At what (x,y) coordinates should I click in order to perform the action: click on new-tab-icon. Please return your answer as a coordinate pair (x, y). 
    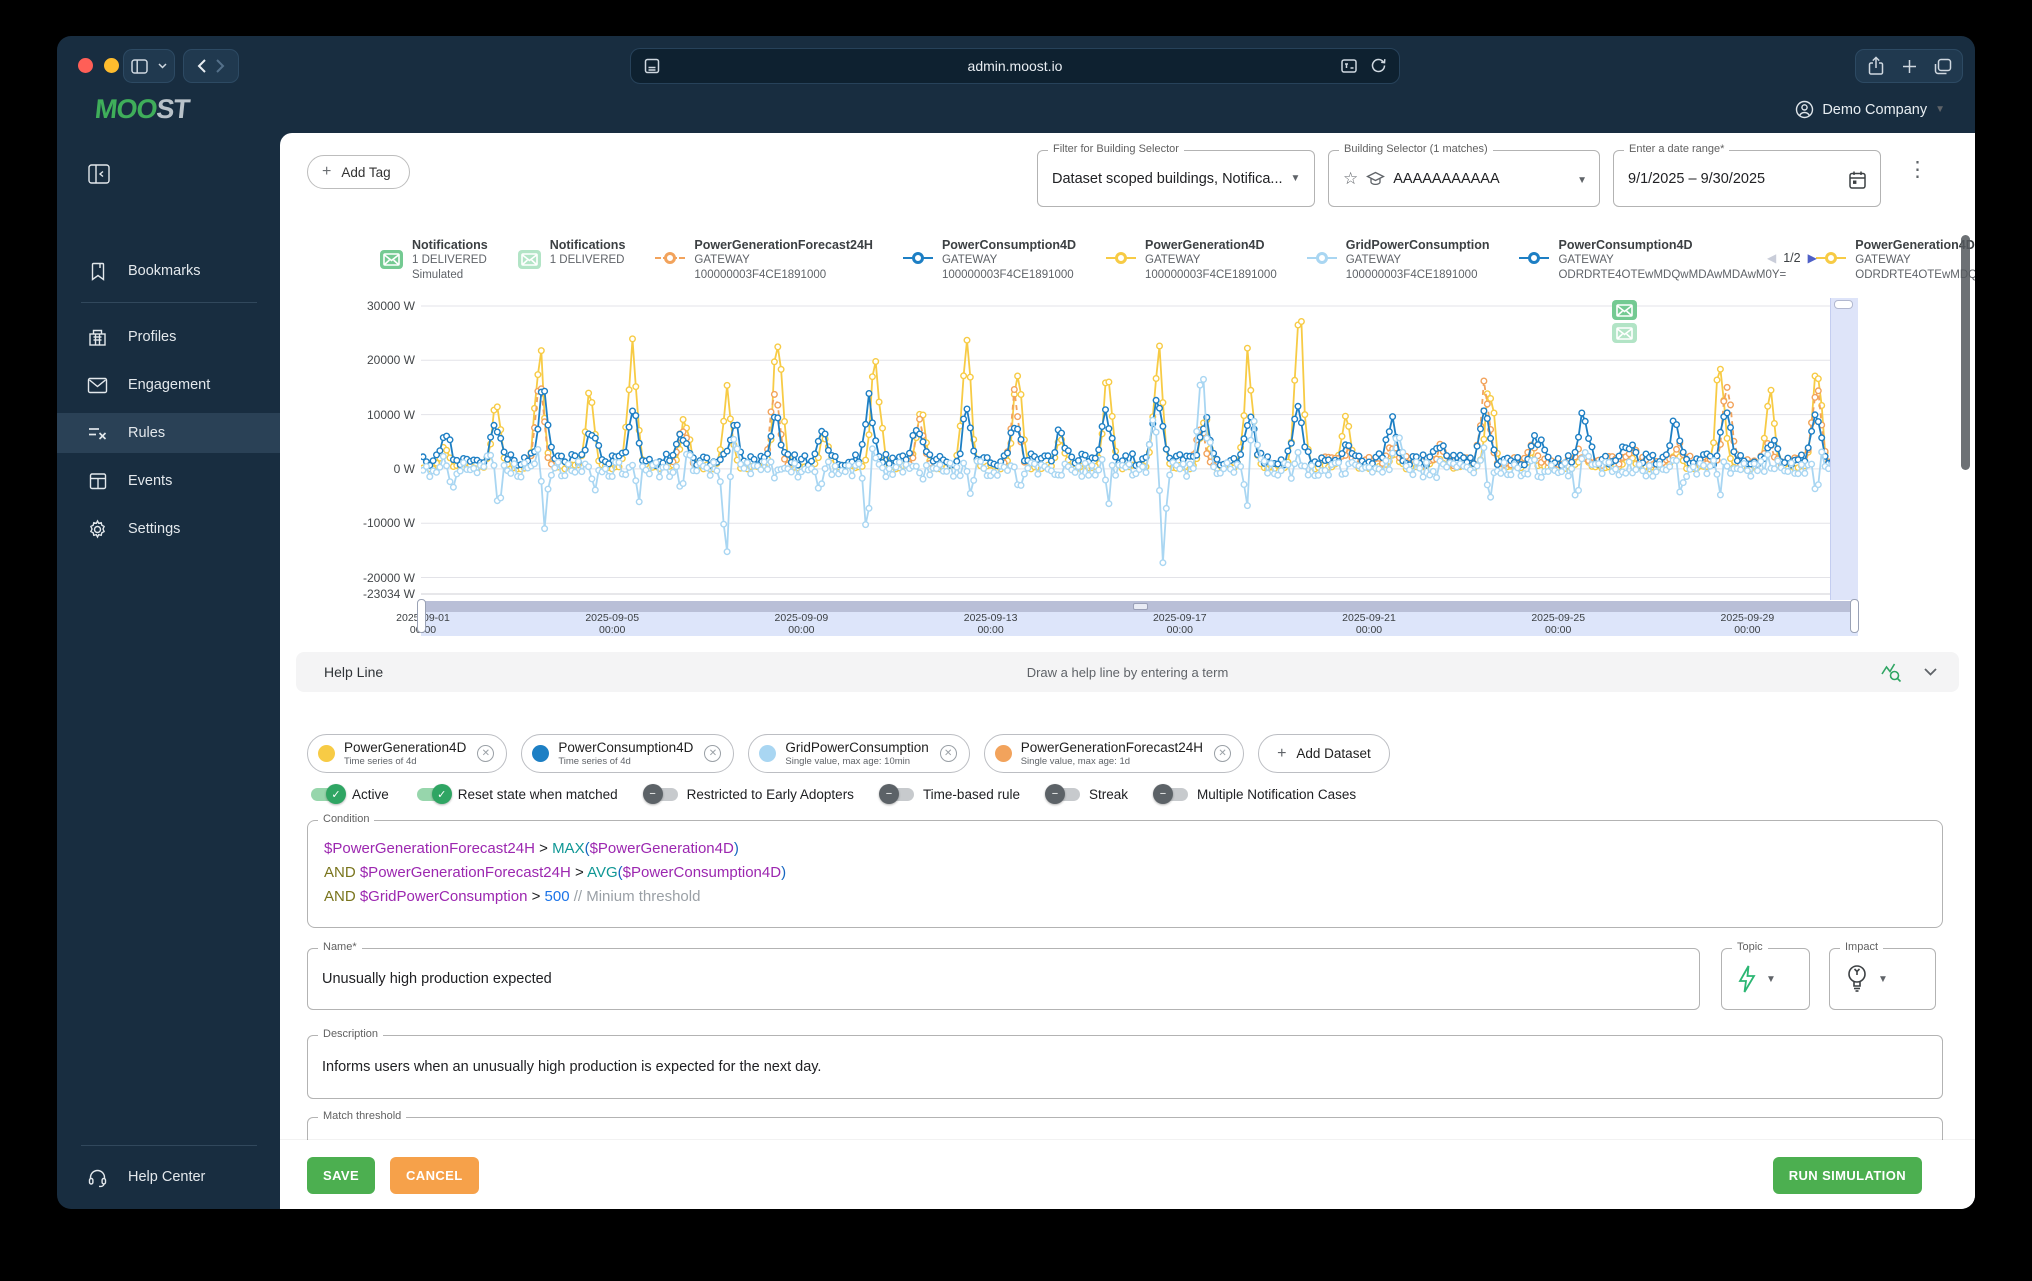
    Looking at the image, I should click on (1909, 66).